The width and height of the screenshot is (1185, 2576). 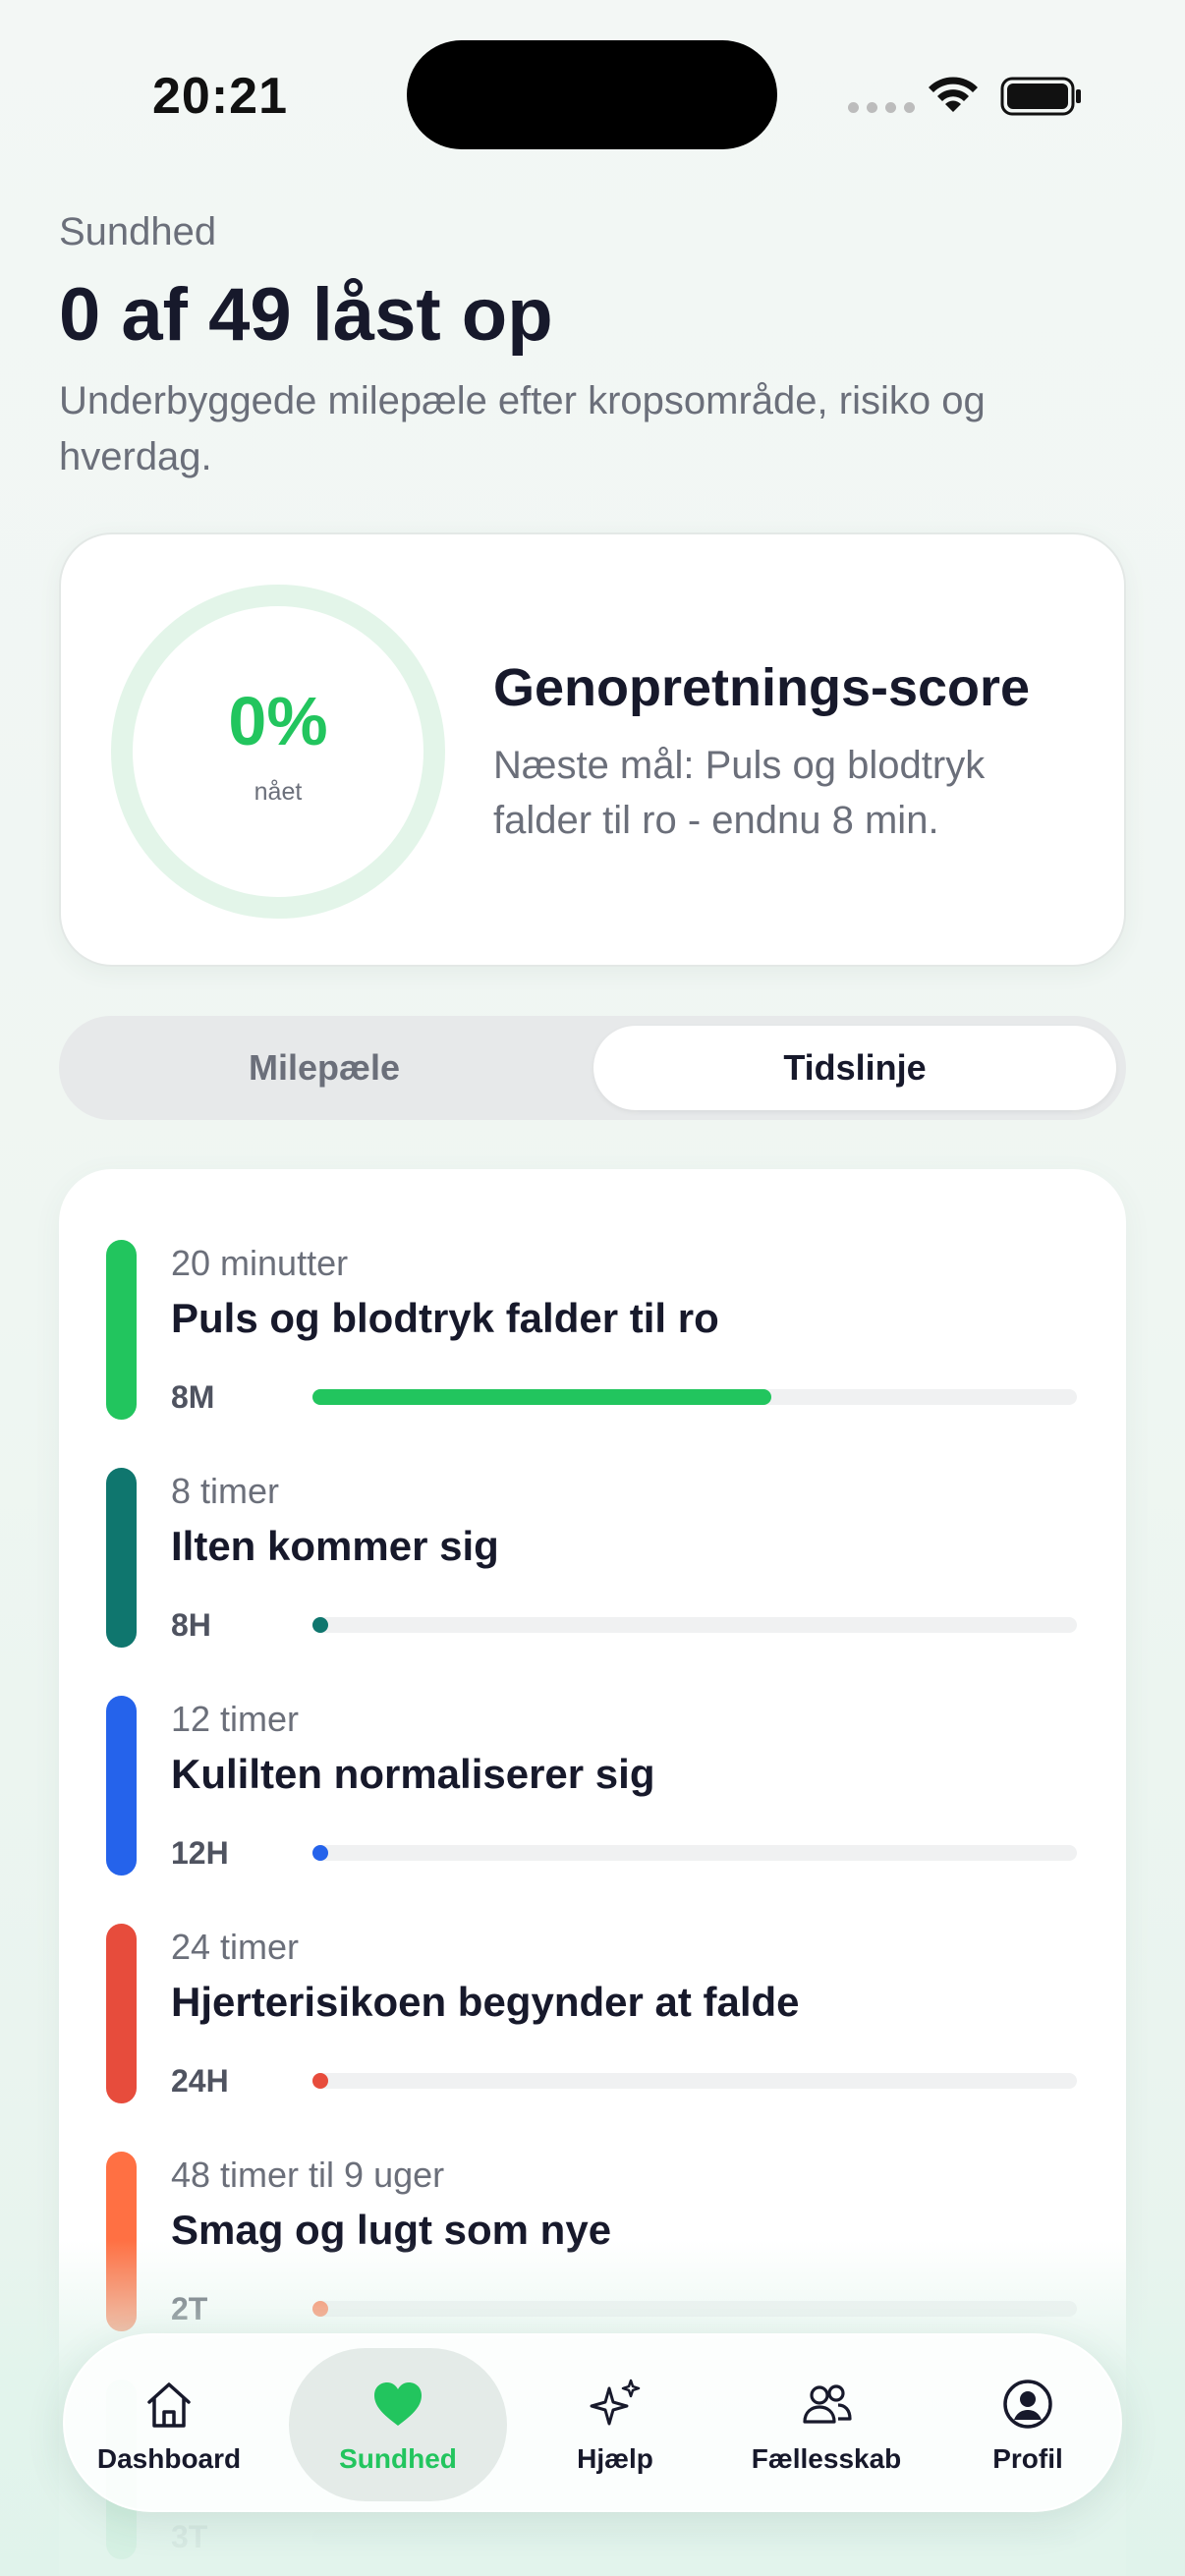 I want to click on tab-profil: Profil, so click(x=1027, y=2424).